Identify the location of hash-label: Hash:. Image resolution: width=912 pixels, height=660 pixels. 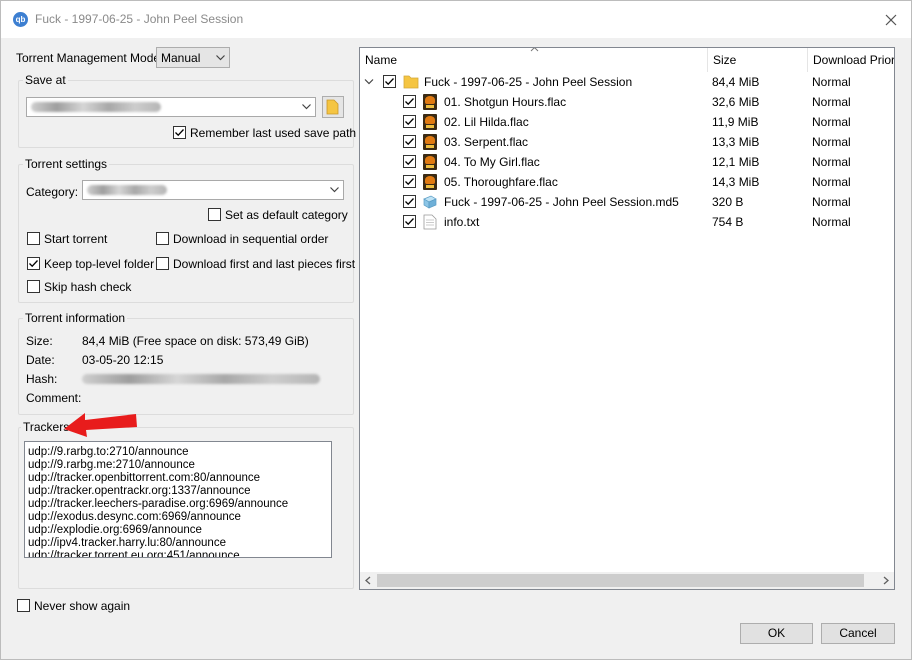
(42, 379).